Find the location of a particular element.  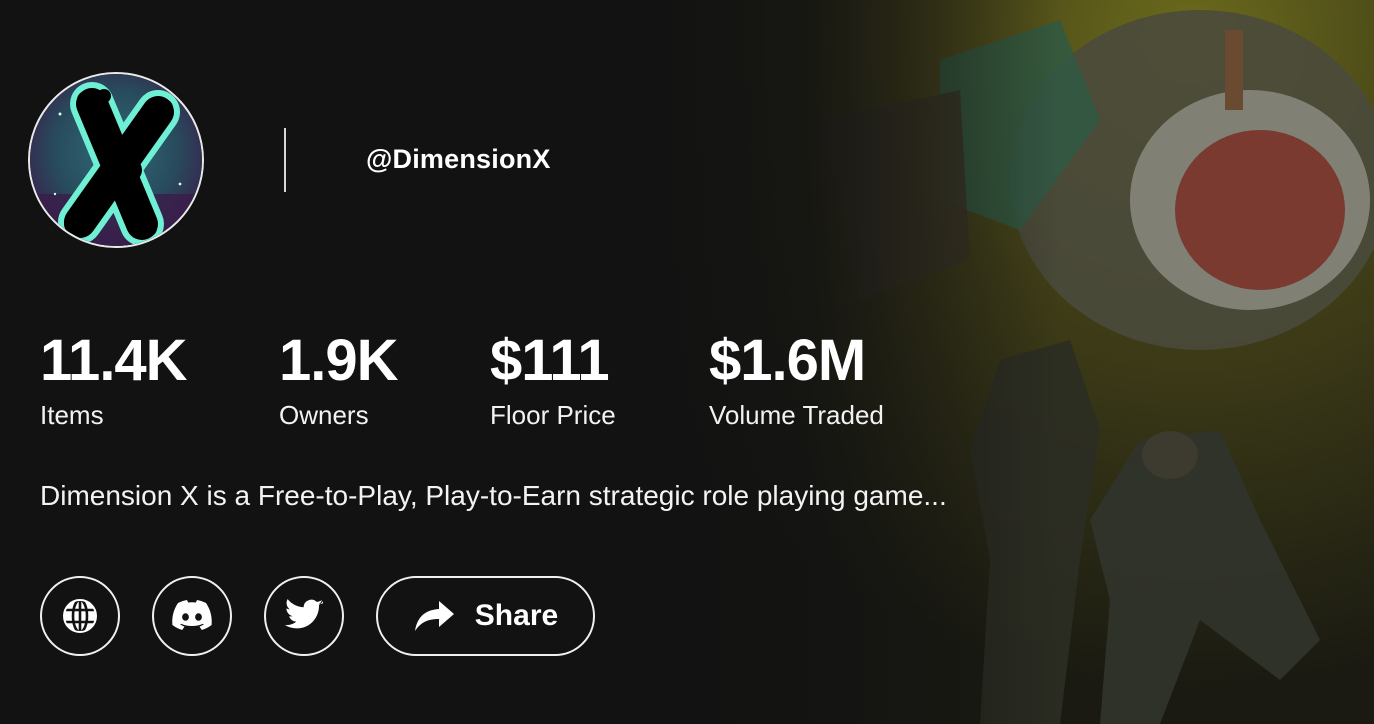

collection-handle: @DimensionX is located at coordinates (458, 159).